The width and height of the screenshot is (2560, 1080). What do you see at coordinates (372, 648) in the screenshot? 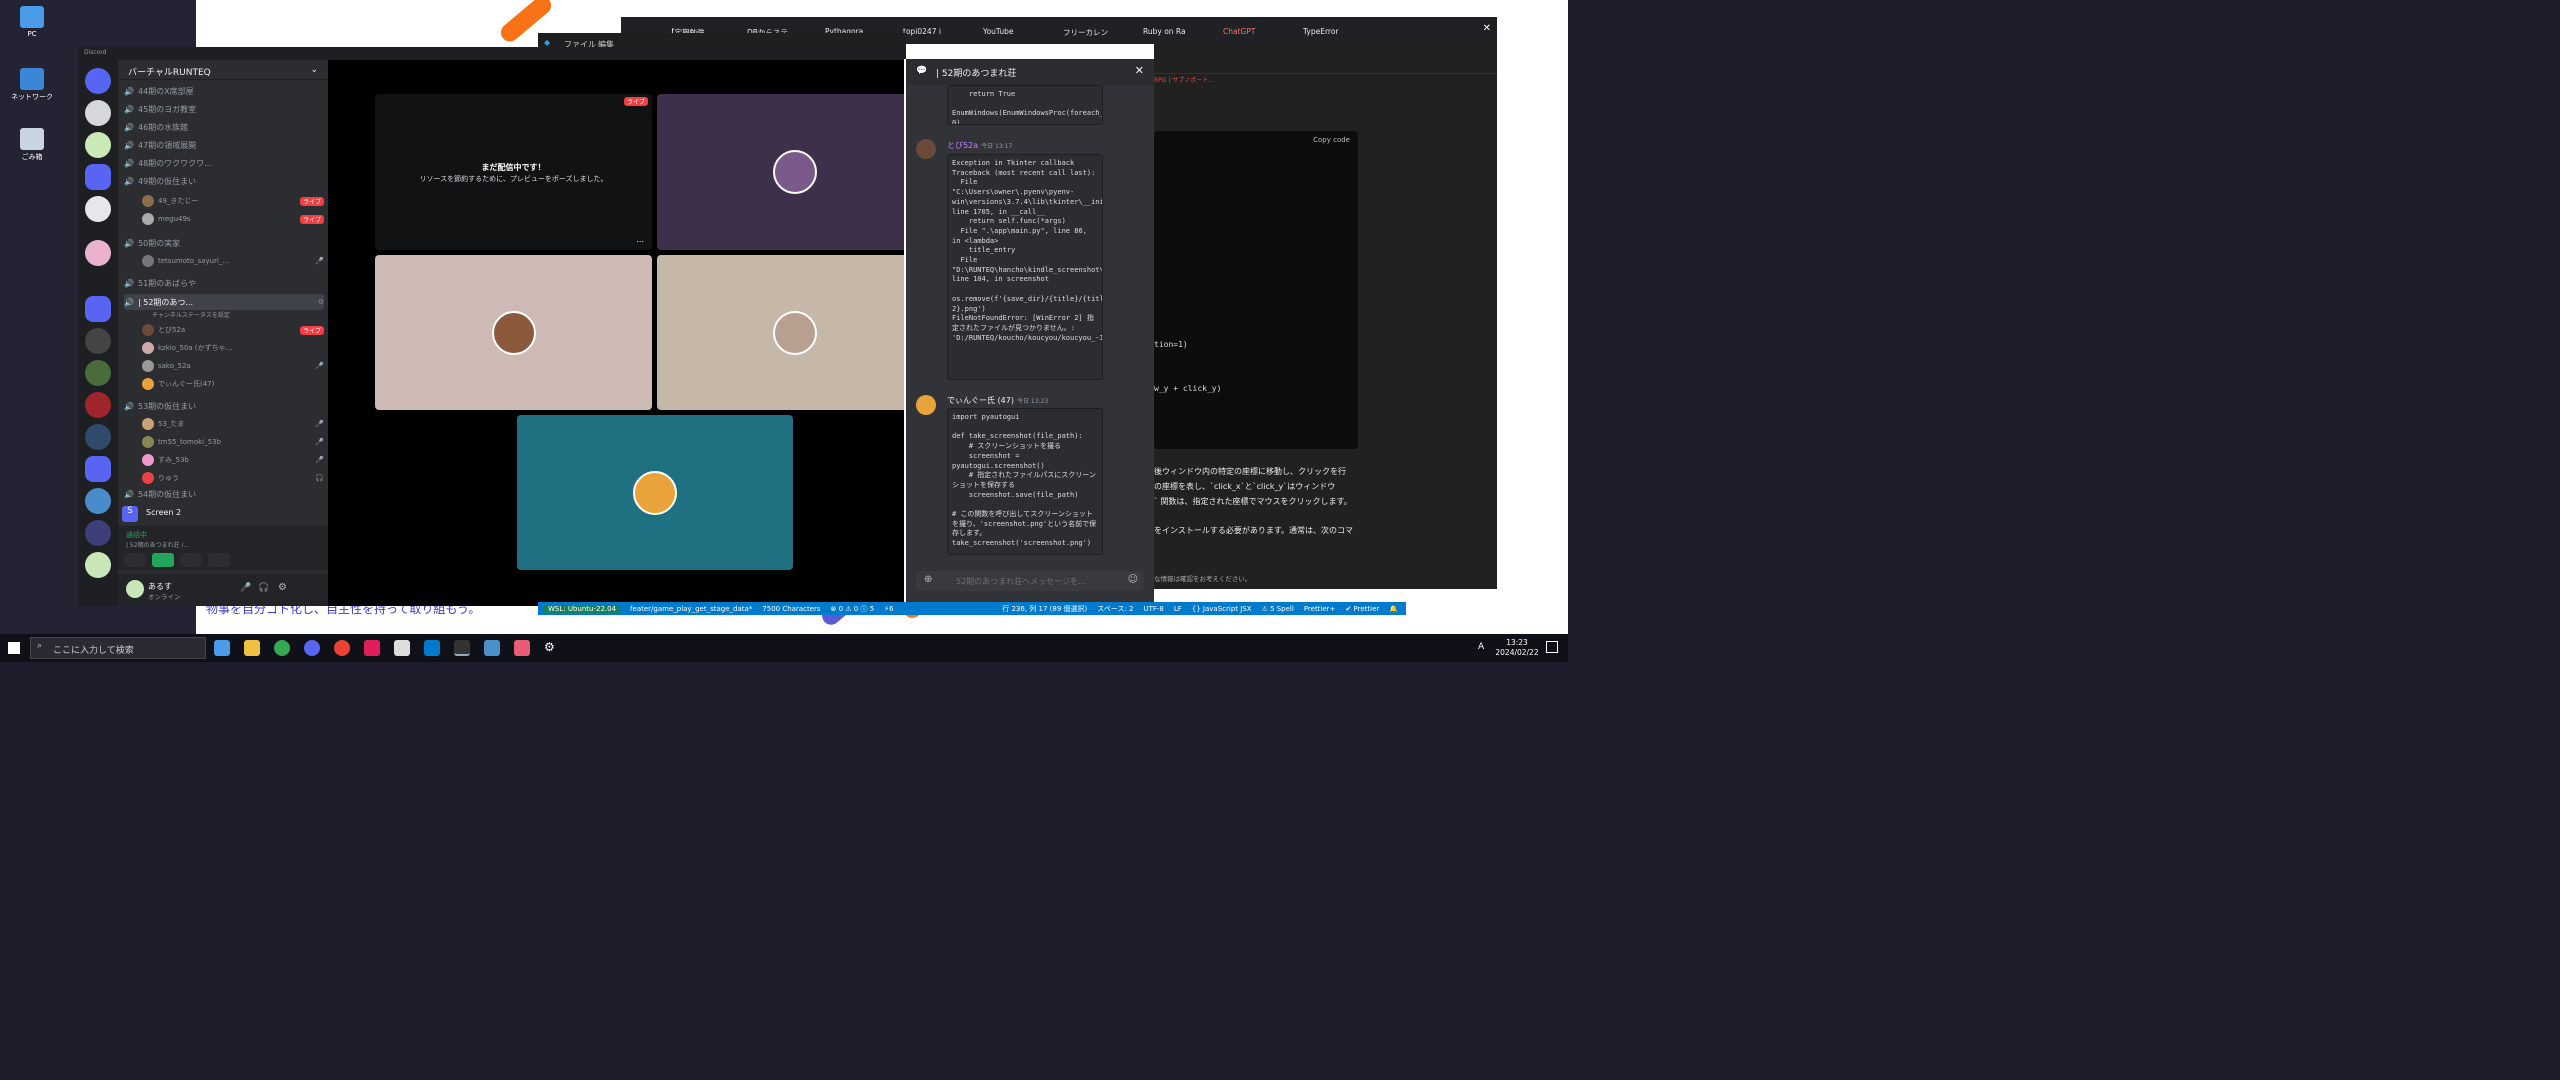
I see `slack-icon` at bounding box center [372, 648].